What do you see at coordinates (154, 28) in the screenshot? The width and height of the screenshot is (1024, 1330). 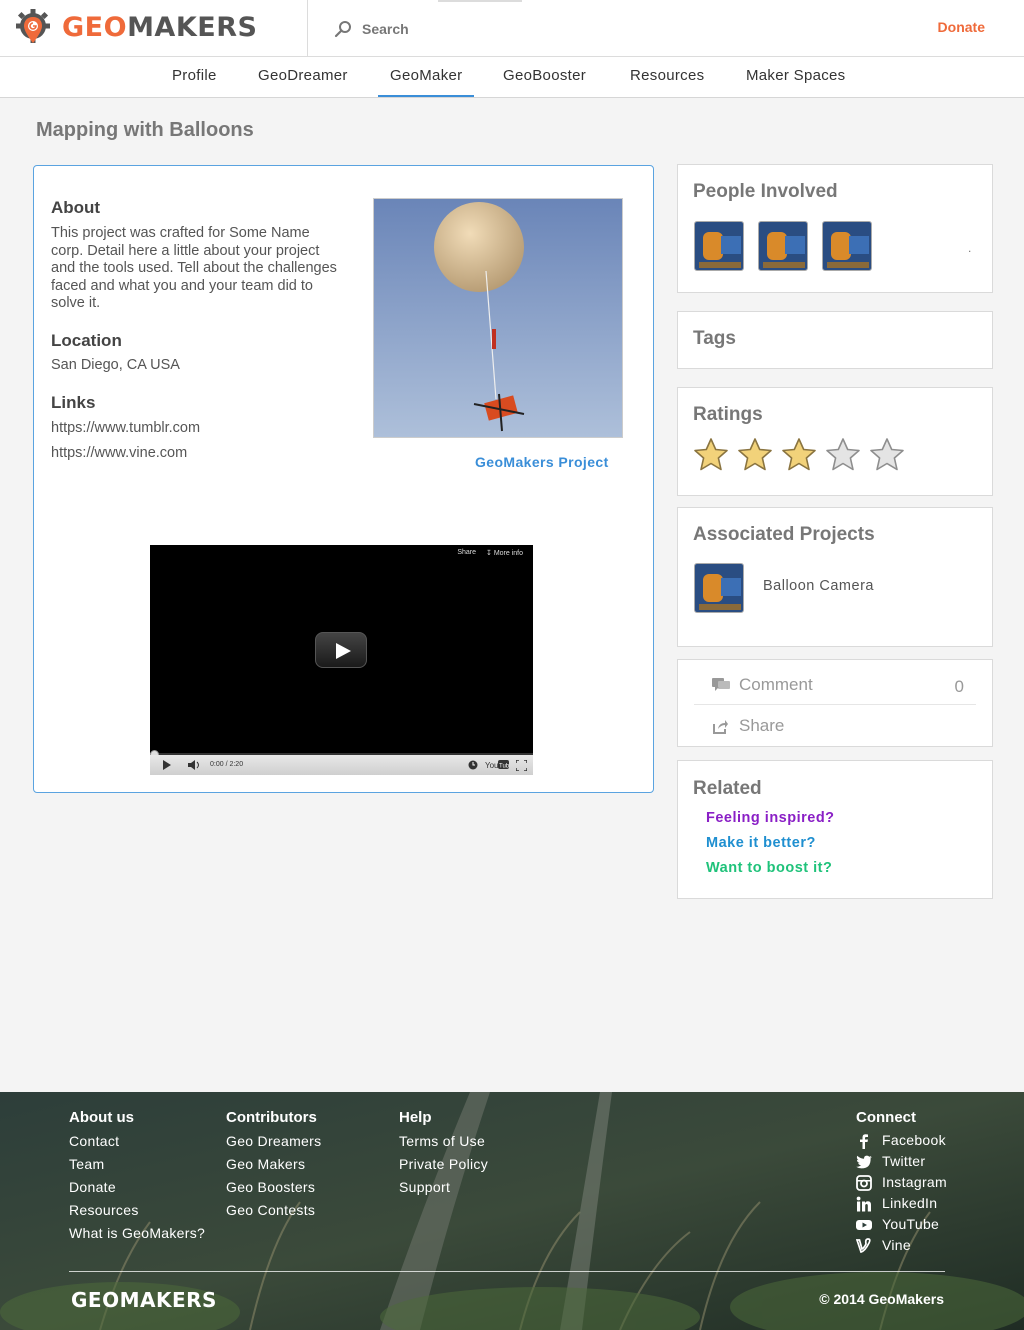 I see `logo: GEOMAKERS` at bounding box center [154, 28].